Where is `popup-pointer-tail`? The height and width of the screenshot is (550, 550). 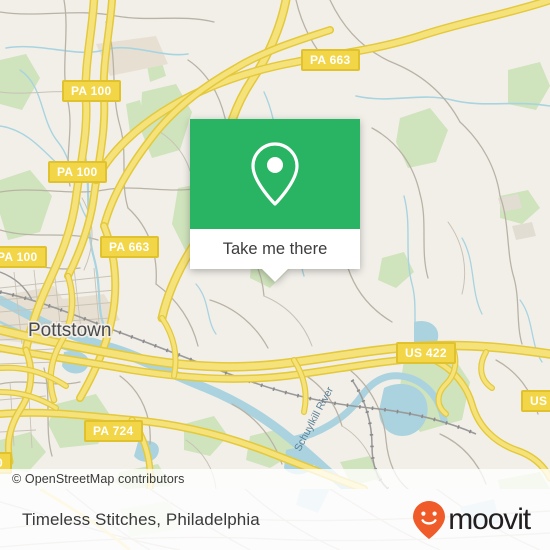
popup-pointer-tail is located at coordinates (275, 275).